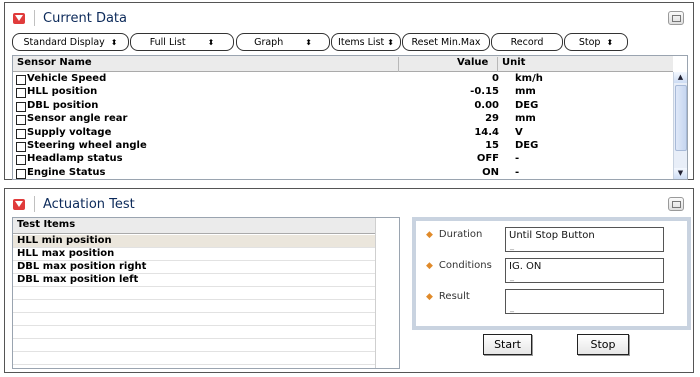 This screenshot has width=700, height=377. I want to click on value-column-header: Value, so click(472, 62).